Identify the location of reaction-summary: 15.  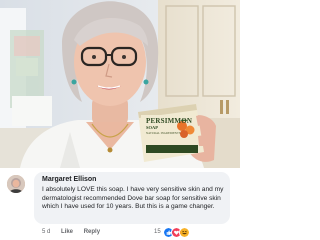
(172, 232).